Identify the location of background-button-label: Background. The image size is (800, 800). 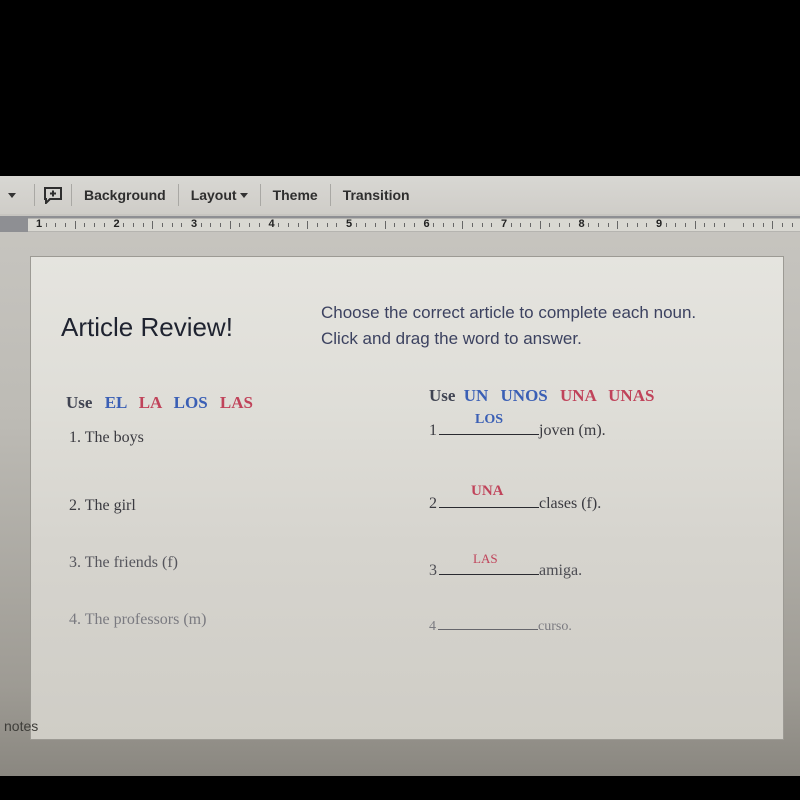
(125, 195).